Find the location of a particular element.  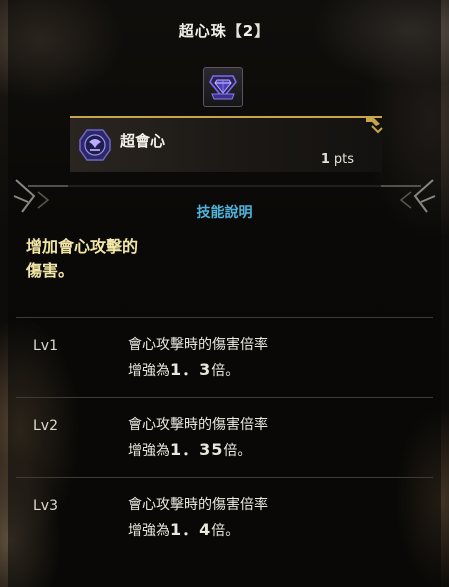

jewel-title: 超心珠【2】 is located at coordinates (224, 30).